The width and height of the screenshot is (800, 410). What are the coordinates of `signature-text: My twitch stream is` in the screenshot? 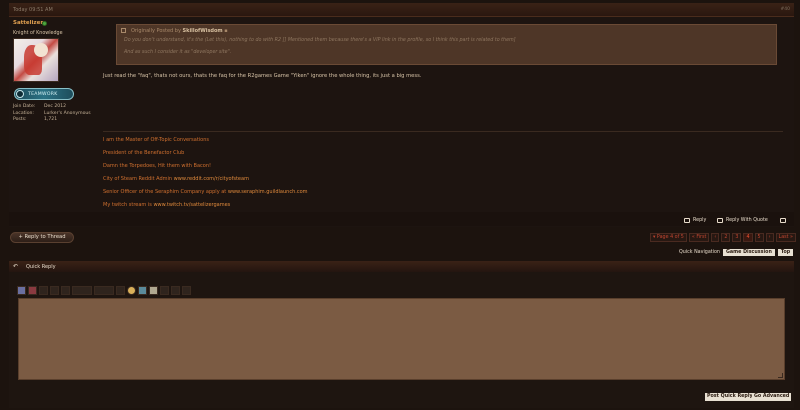 It's located at (128, 205).